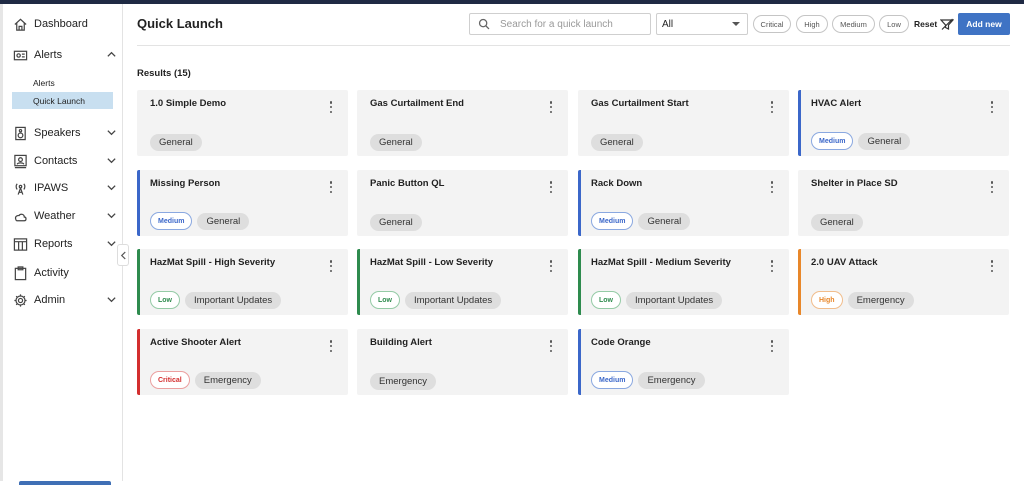 This screenshot has height=485, width=1024. Describe the element at coordinates (702, 24) in the screenshot. I see `category-filter-select: All` at that location.